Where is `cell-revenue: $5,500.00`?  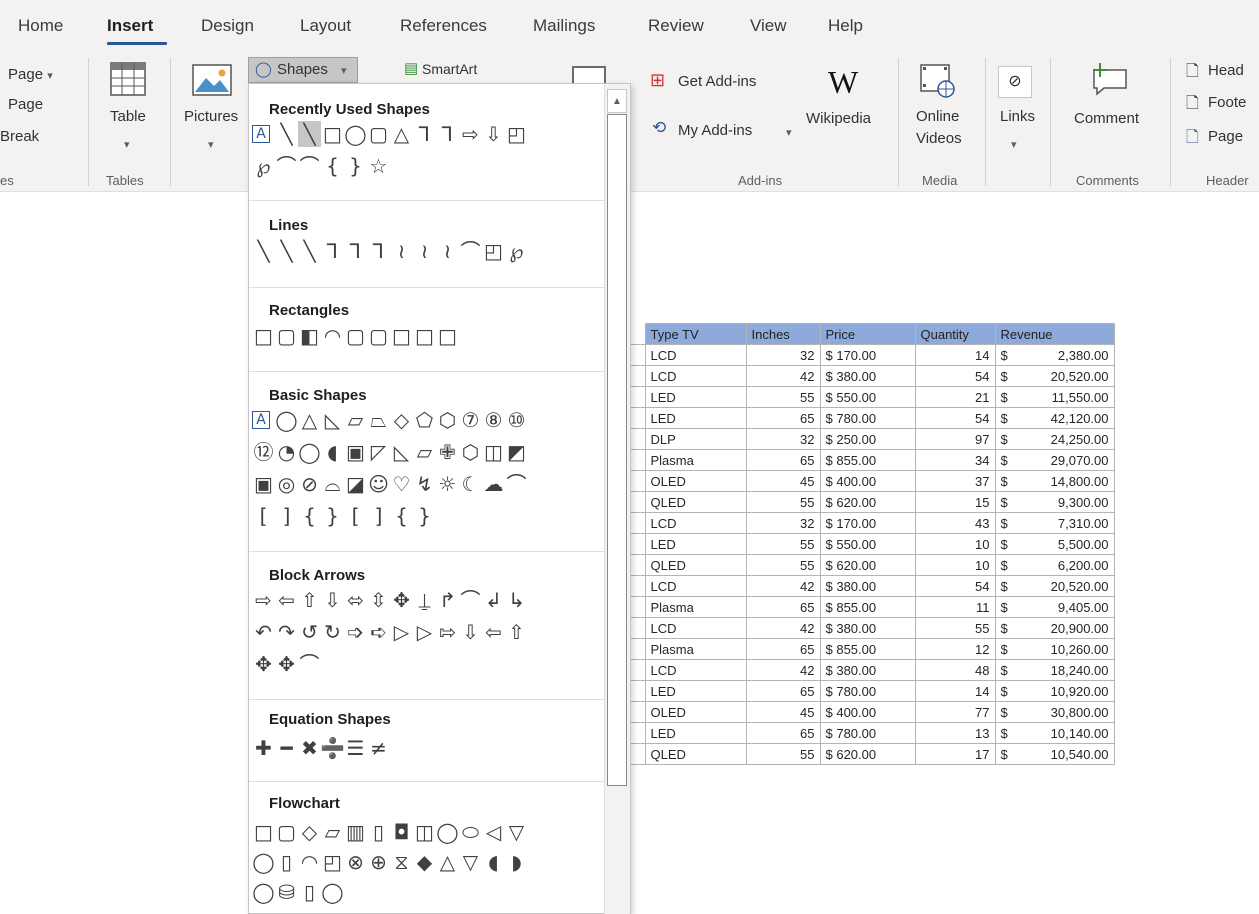
cell-revenue: $5,500.00 is located at coordinates (1054, 544).